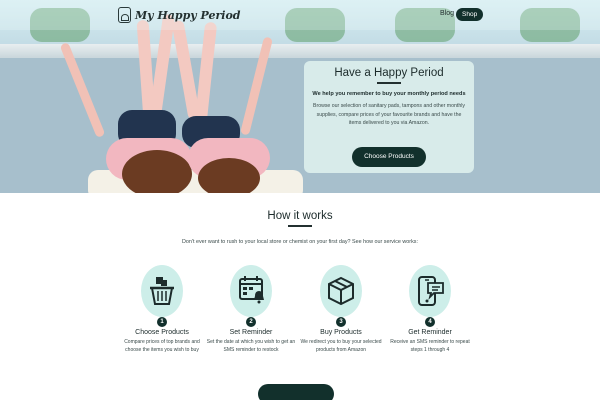 The width and height of the screenshot is (600, 400). What do you see at coordinates (300, 216) in the screenshot?
I see `how-it-works-title: How it works` at bounding box center [300, 216].